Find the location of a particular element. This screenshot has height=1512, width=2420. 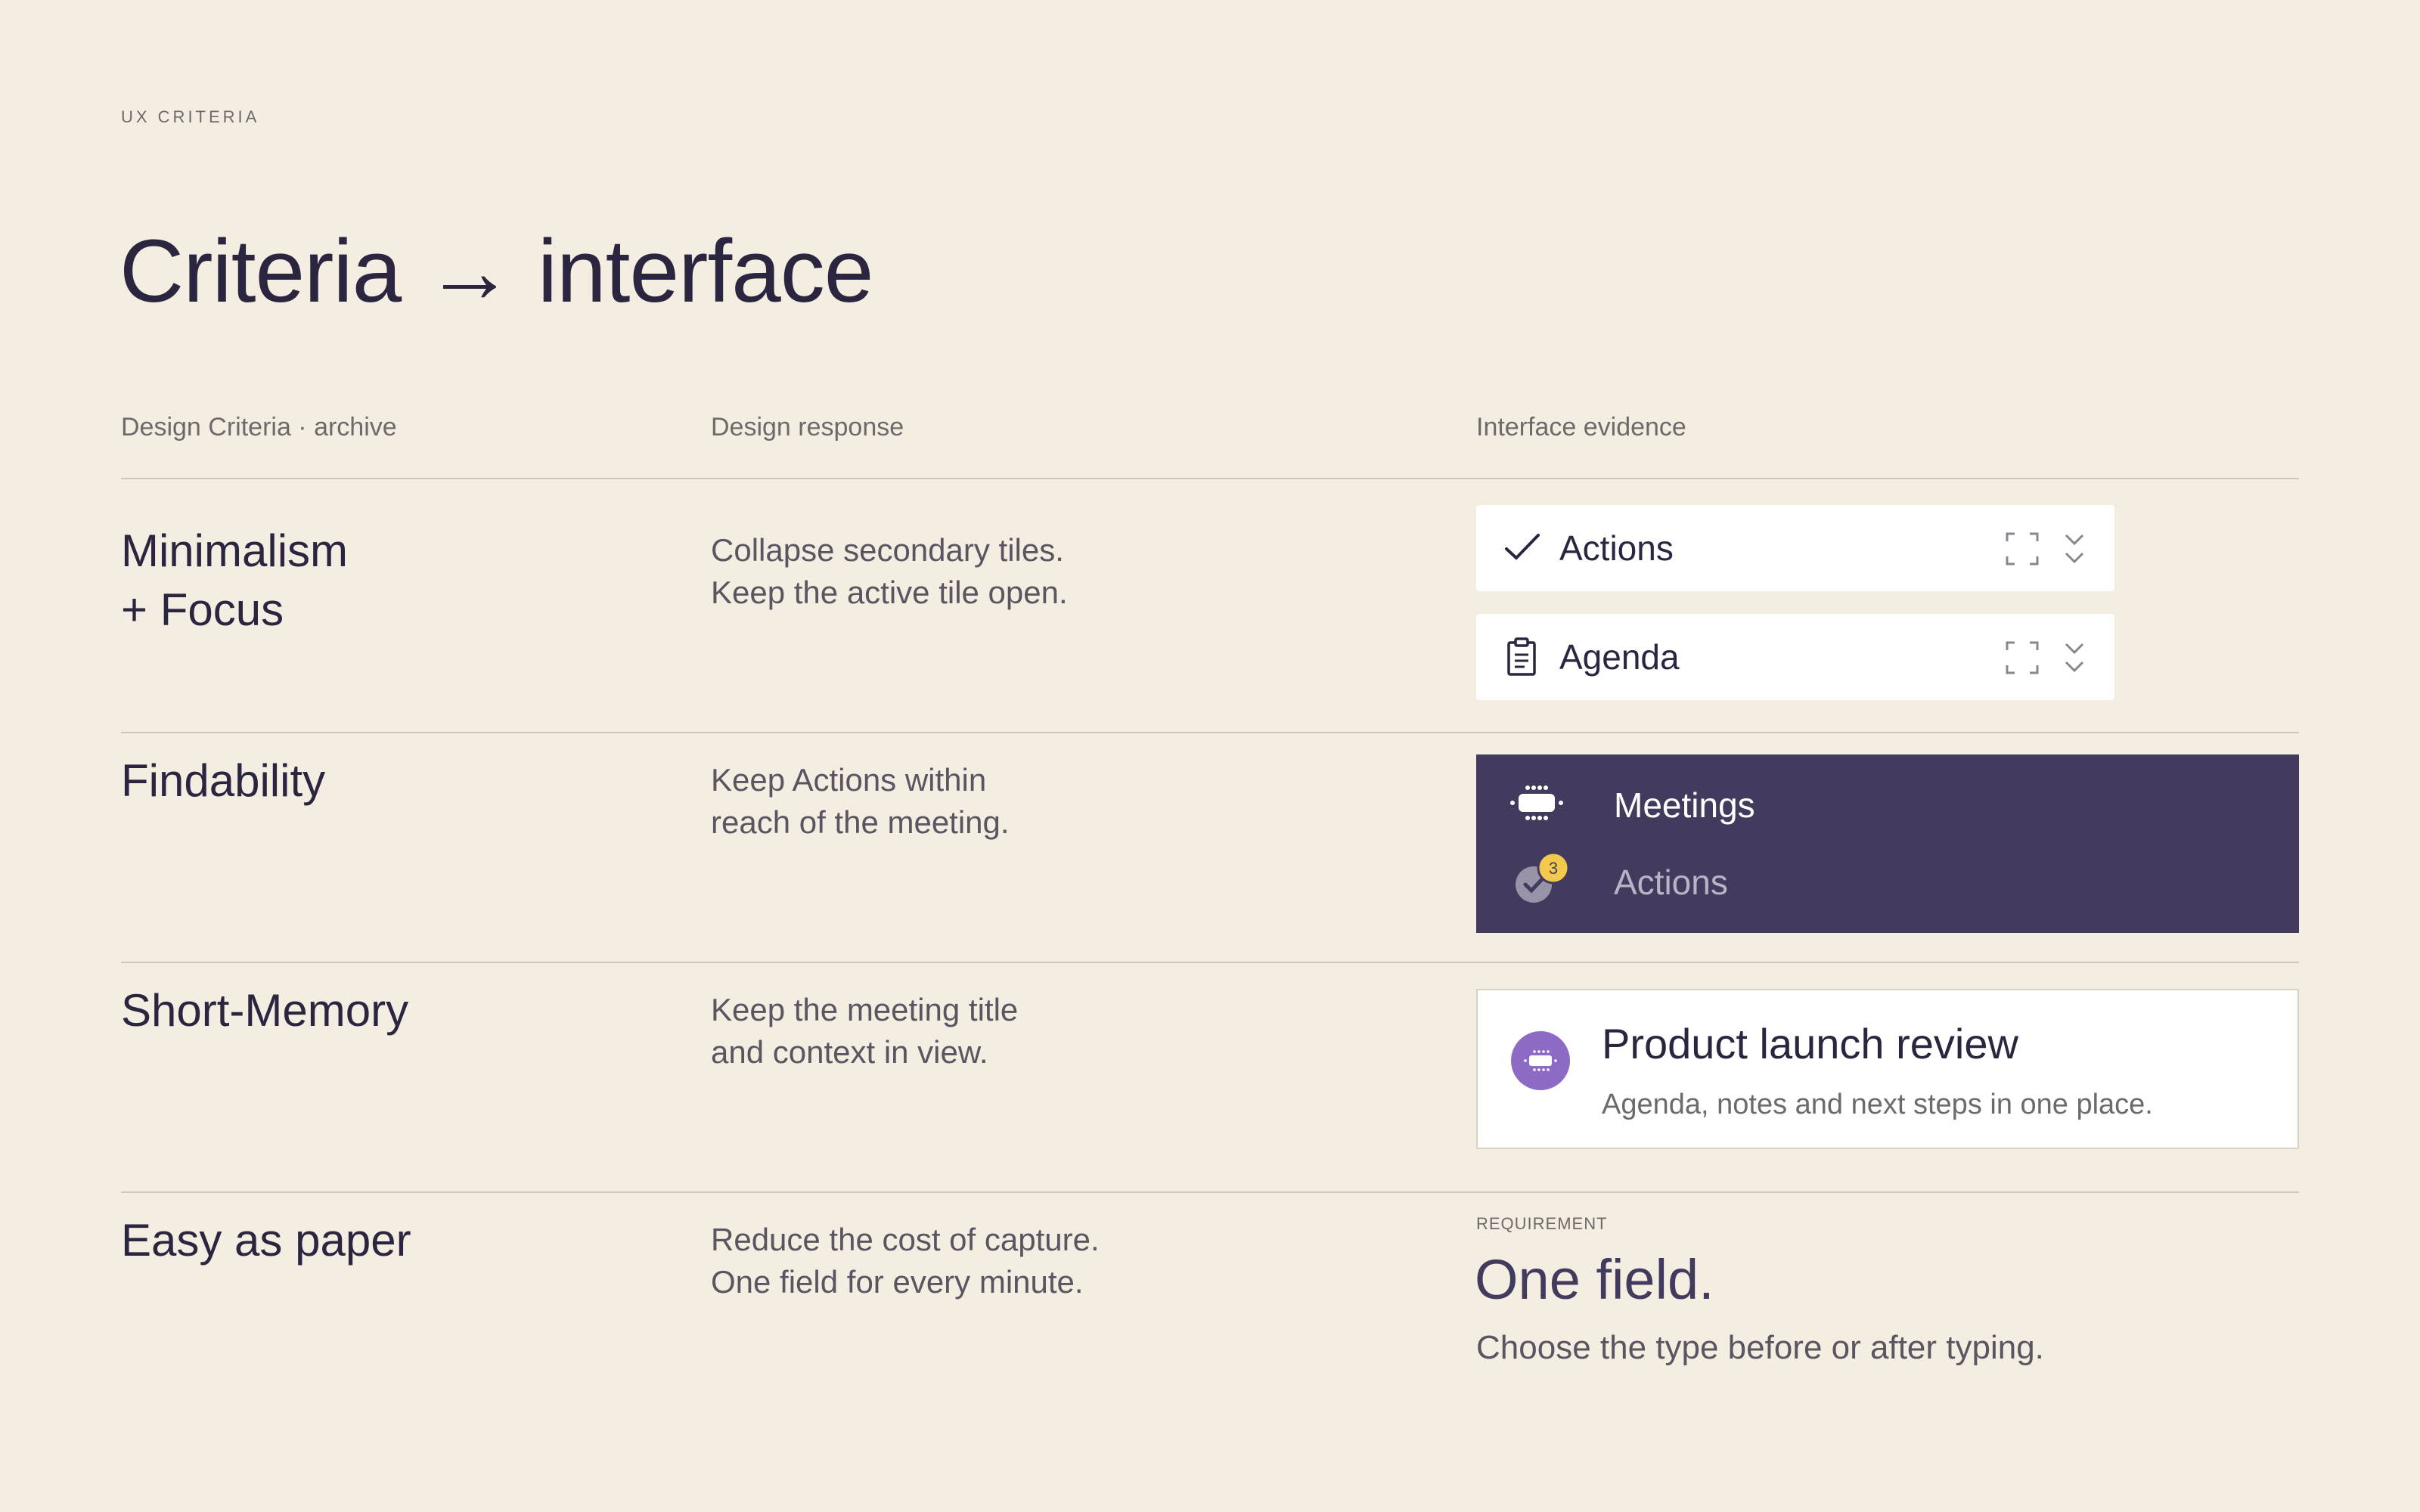

tile-label: Agenda is located at coordinates (1620, 657).